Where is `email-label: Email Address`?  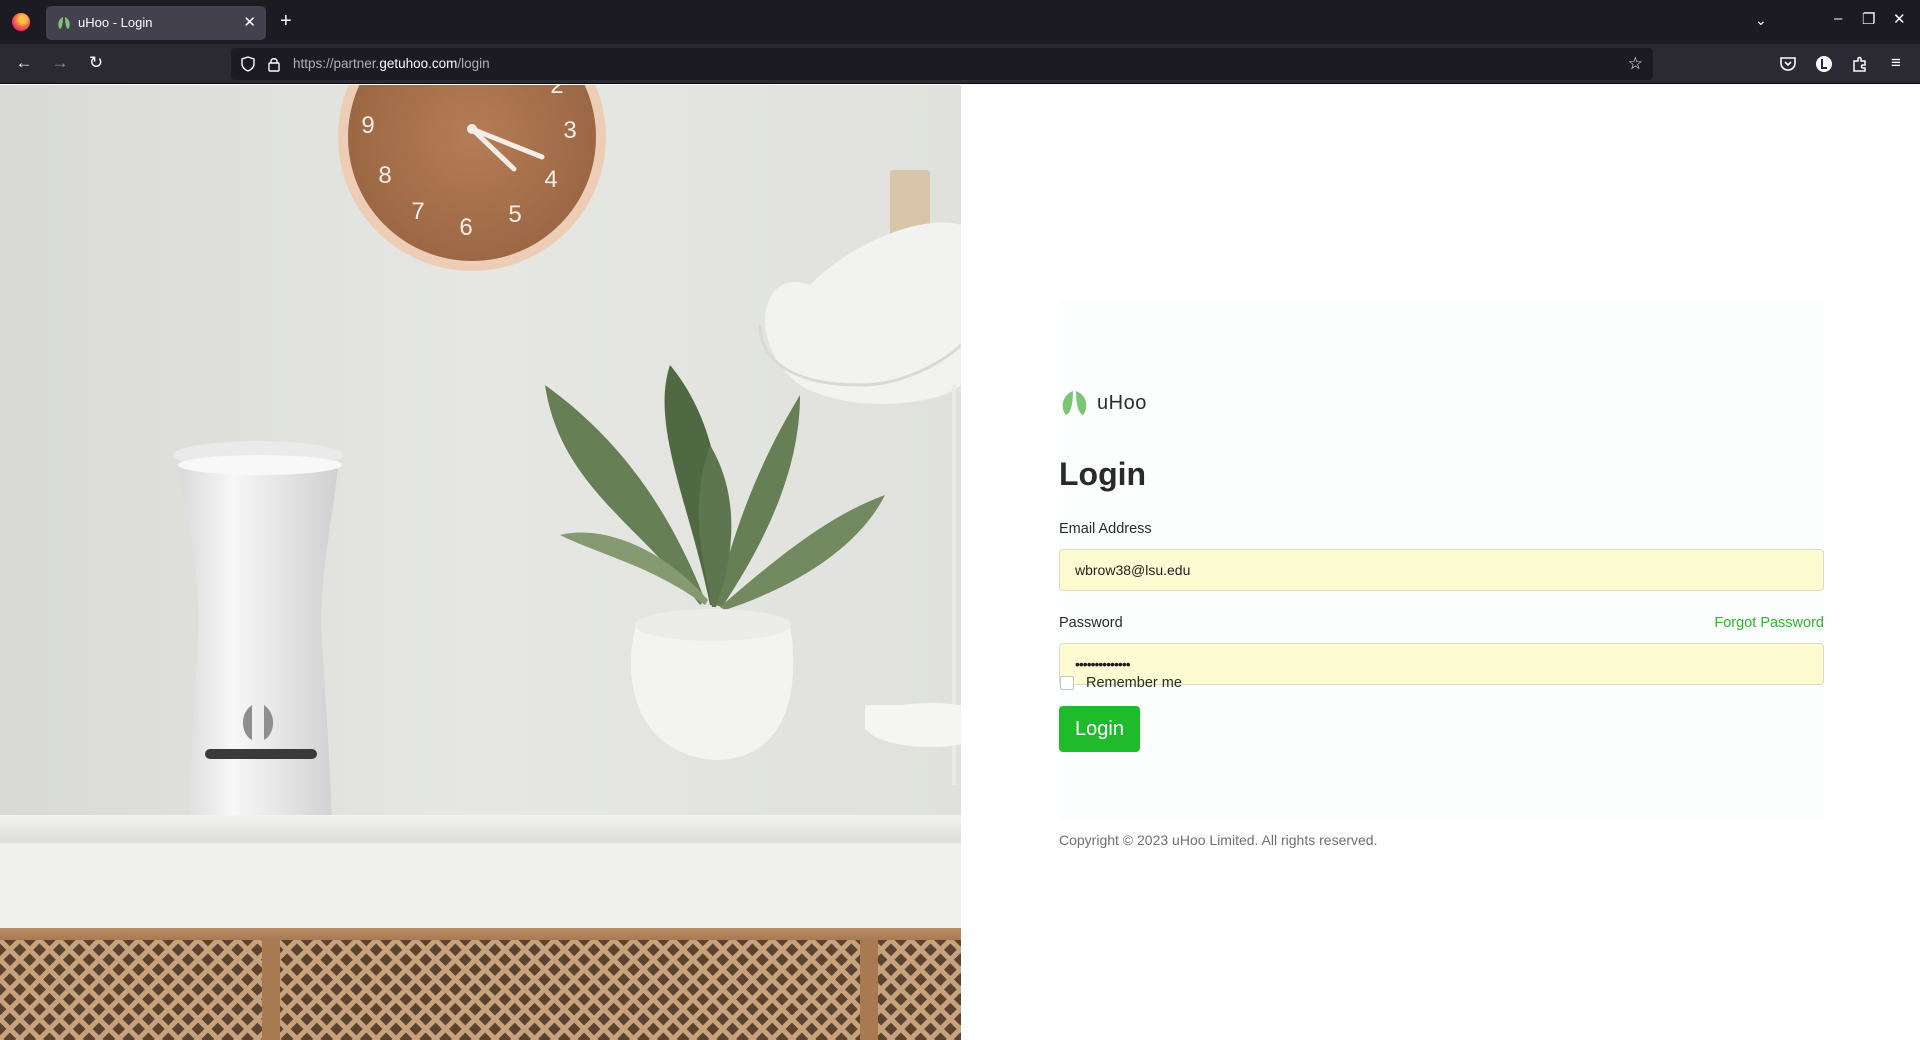 email-label: Email Address is located at coordinates (1105, 529).